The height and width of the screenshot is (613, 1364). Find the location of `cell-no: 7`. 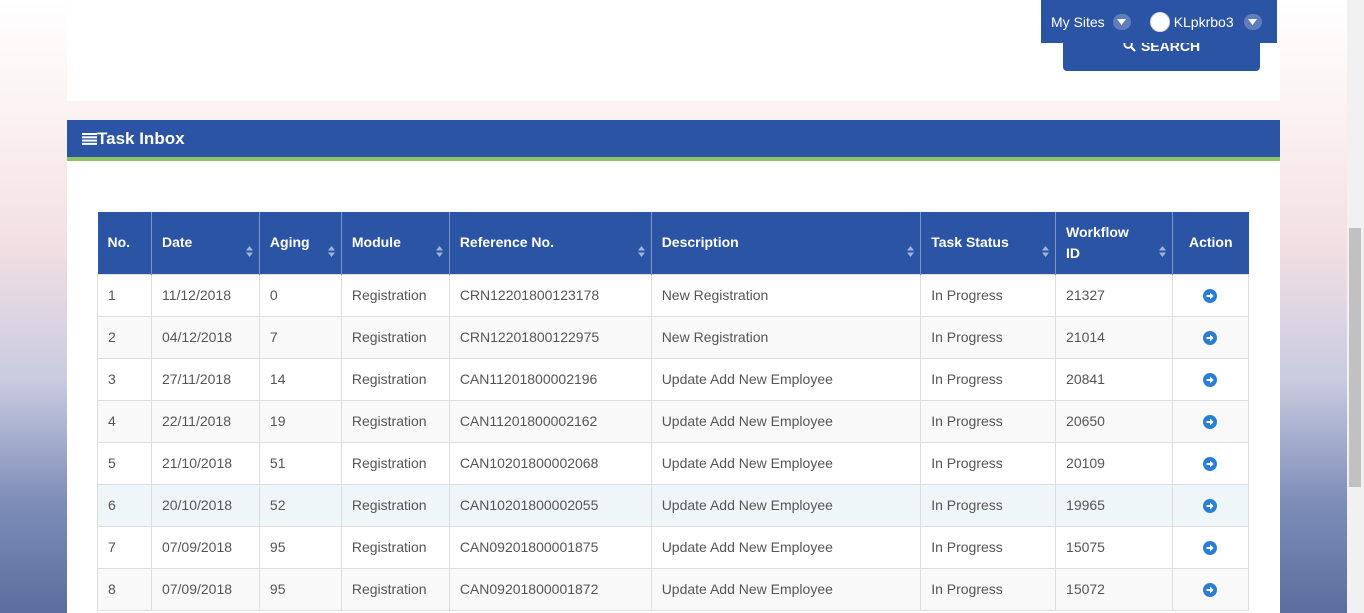

cell-no: 7 is located at coordinates (124, 547).